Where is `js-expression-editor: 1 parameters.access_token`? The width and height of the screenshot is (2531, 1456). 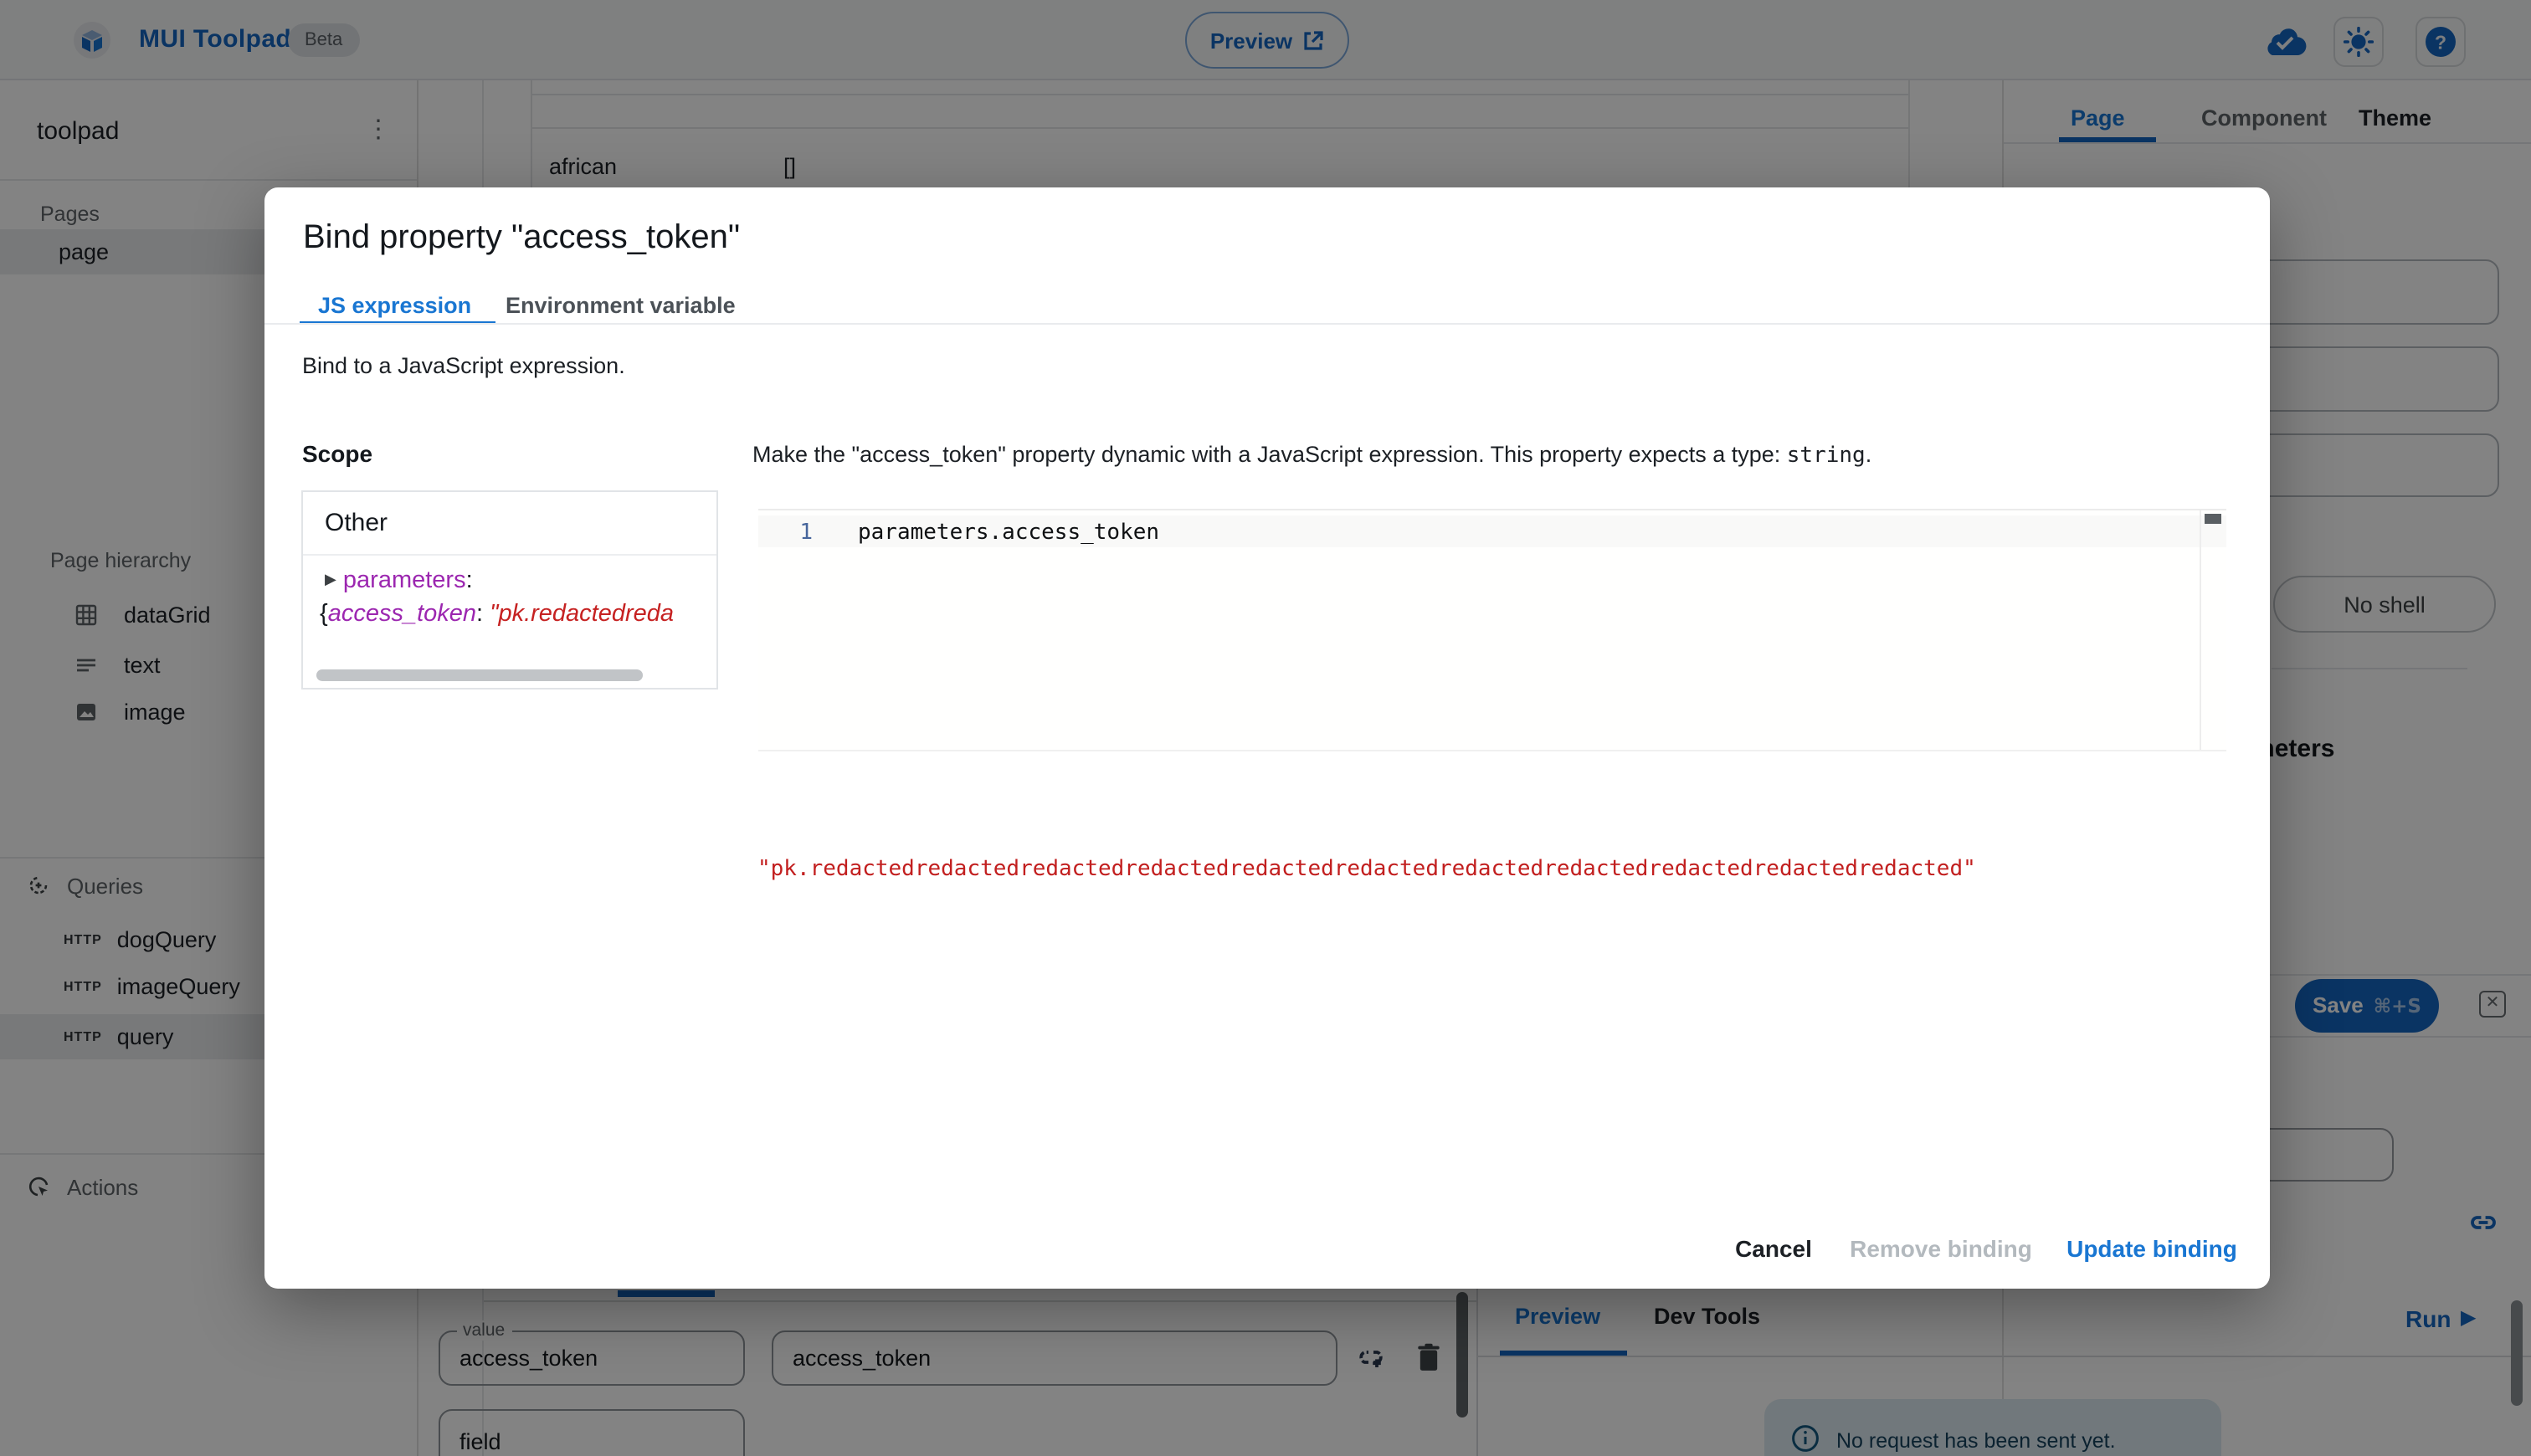
js-expression-editor: 1 parameters.access_token is located at coordinates (1491, 630).